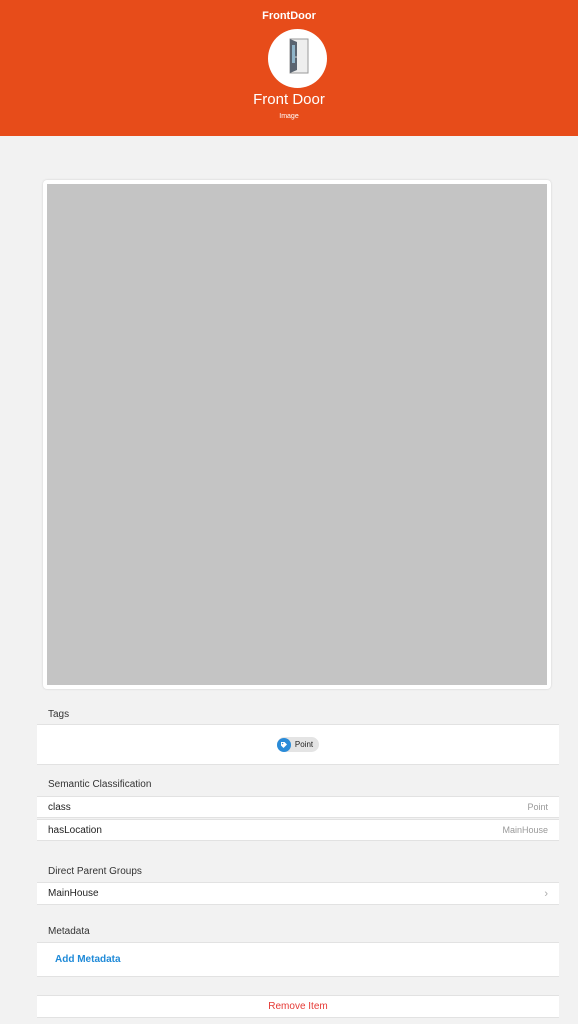 The width and height of the screenshot is (578, 1024). I want to click on item-name: Front Door, so click(289, 99).